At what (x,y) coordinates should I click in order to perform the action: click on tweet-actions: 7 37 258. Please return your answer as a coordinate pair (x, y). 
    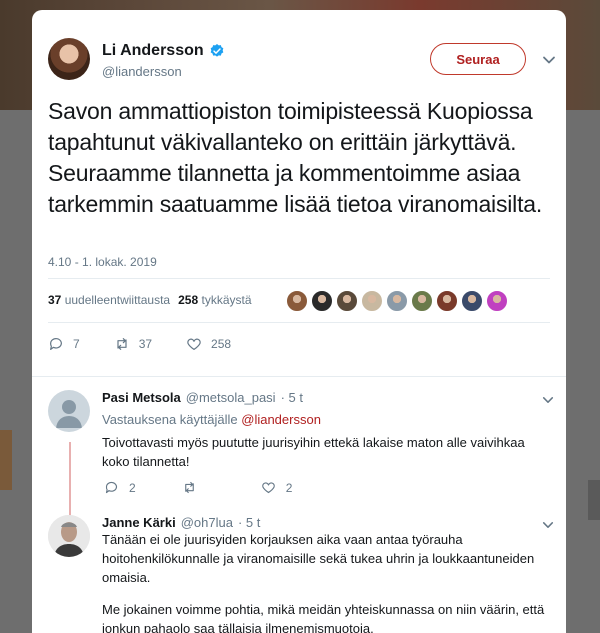
    Looking at the image, I should click on (156, 344).